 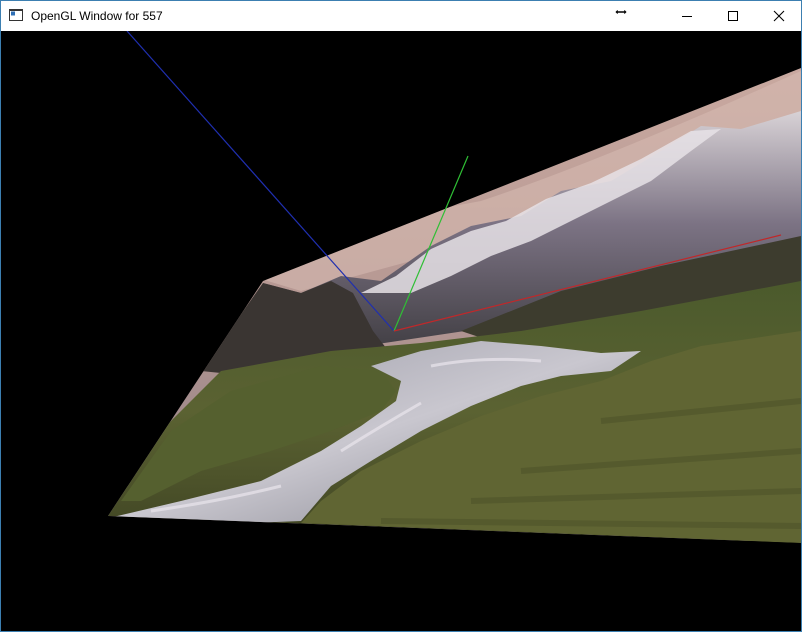 I want to click on minimize-icon, so click(x=687, y=16).